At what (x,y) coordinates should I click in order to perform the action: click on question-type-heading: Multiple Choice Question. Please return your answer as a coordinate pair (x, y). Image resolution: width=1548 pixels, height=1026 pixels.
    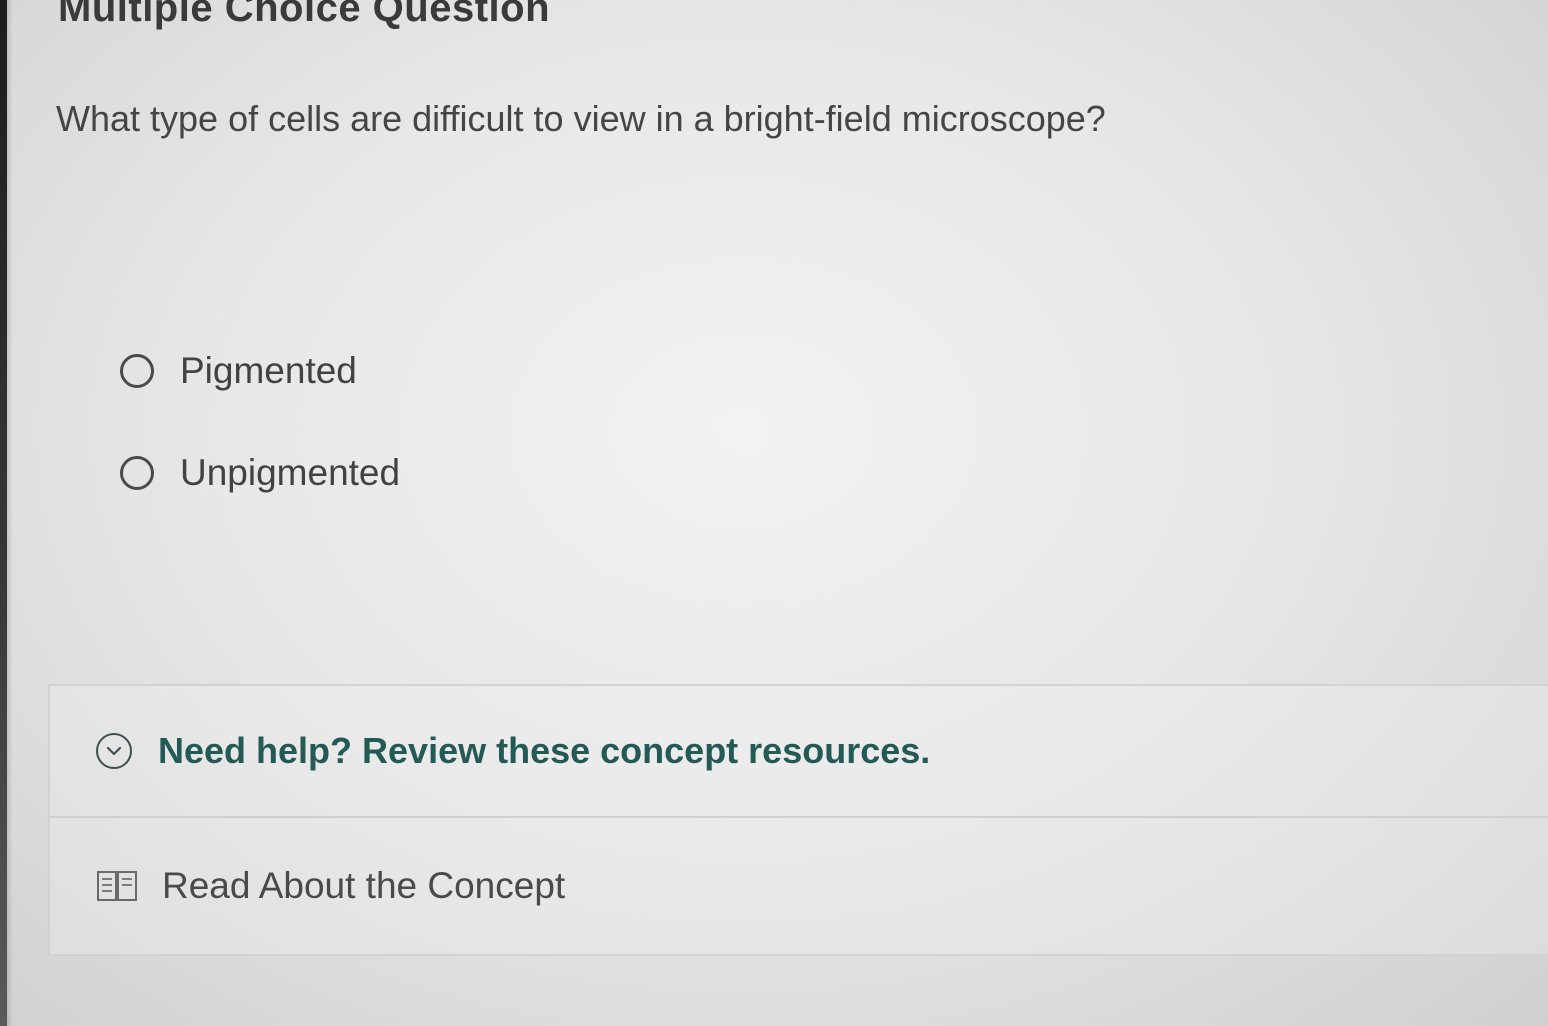
    Looking at the image, I should click on (304, 15).